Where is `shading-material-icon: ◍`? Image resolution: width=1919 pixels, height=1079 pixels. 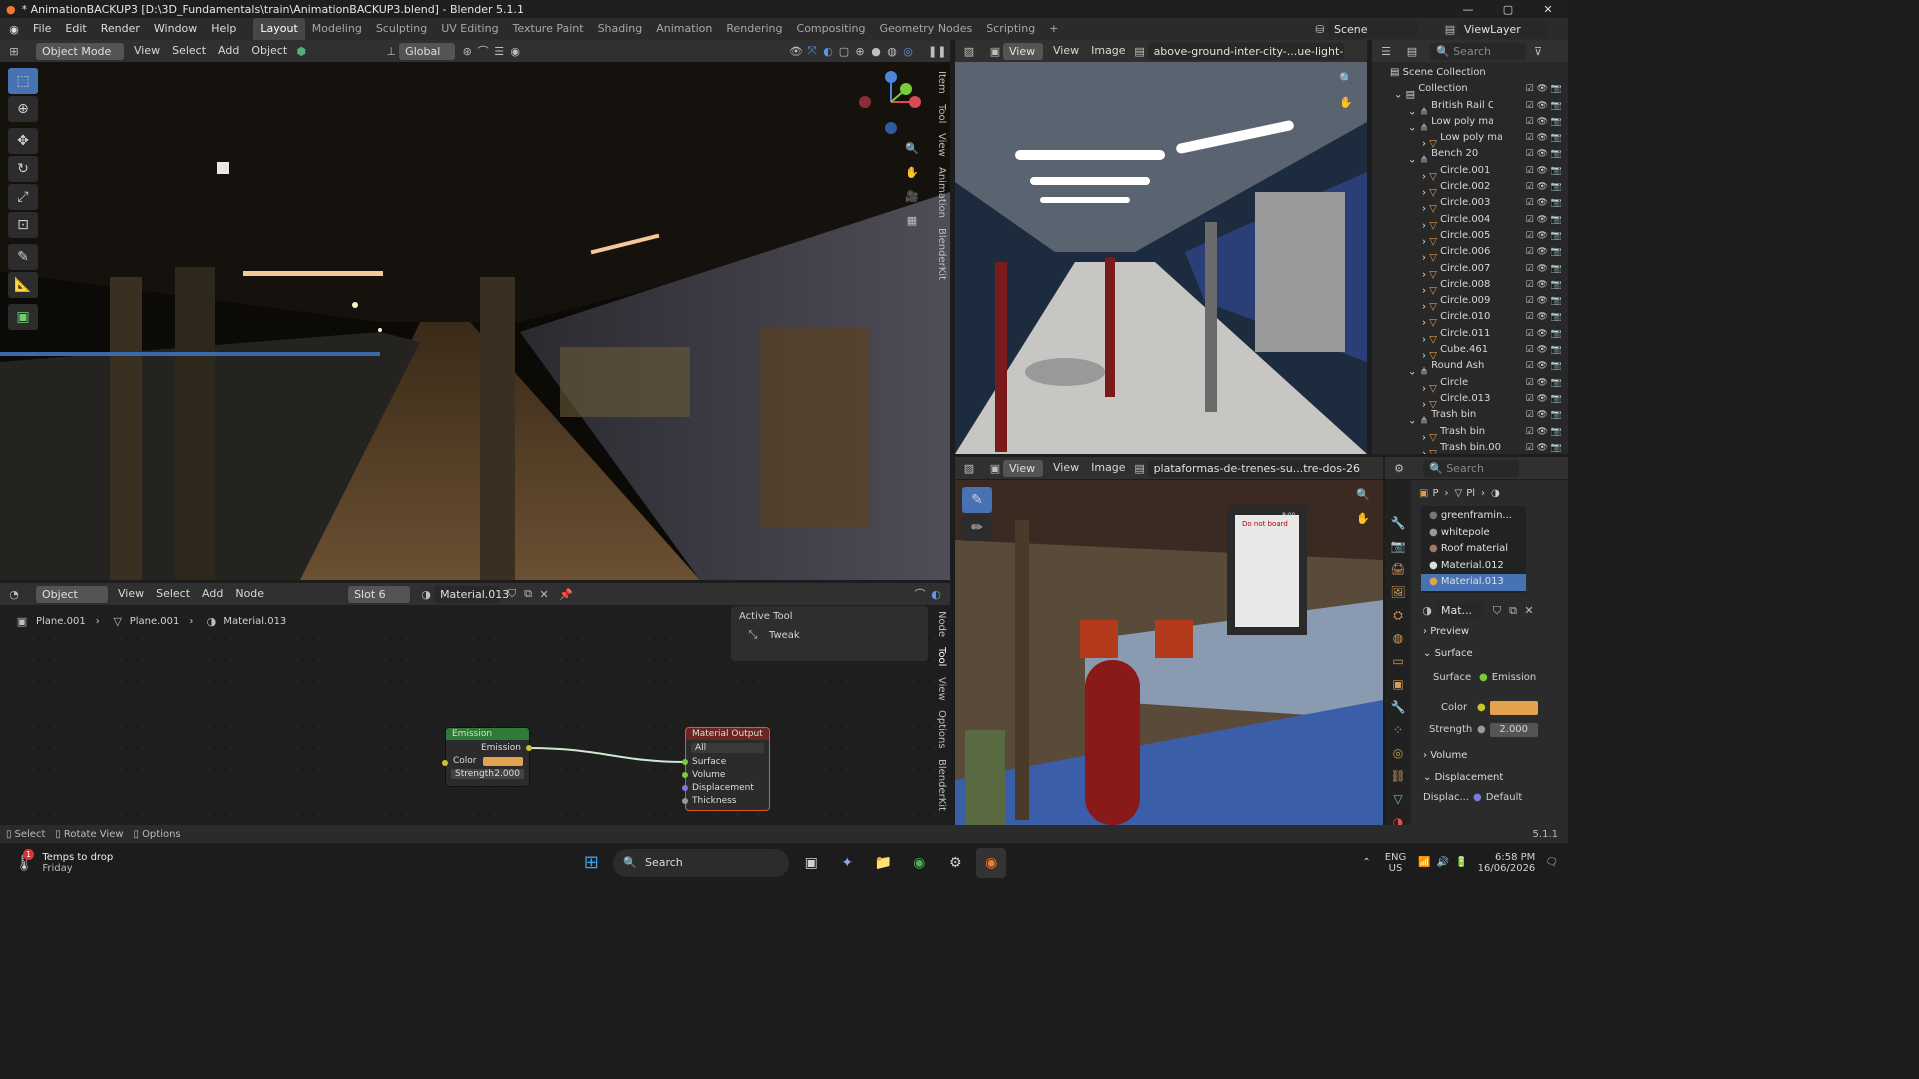
shading-material-icon: ◍ is located at coordinates (892, 51).